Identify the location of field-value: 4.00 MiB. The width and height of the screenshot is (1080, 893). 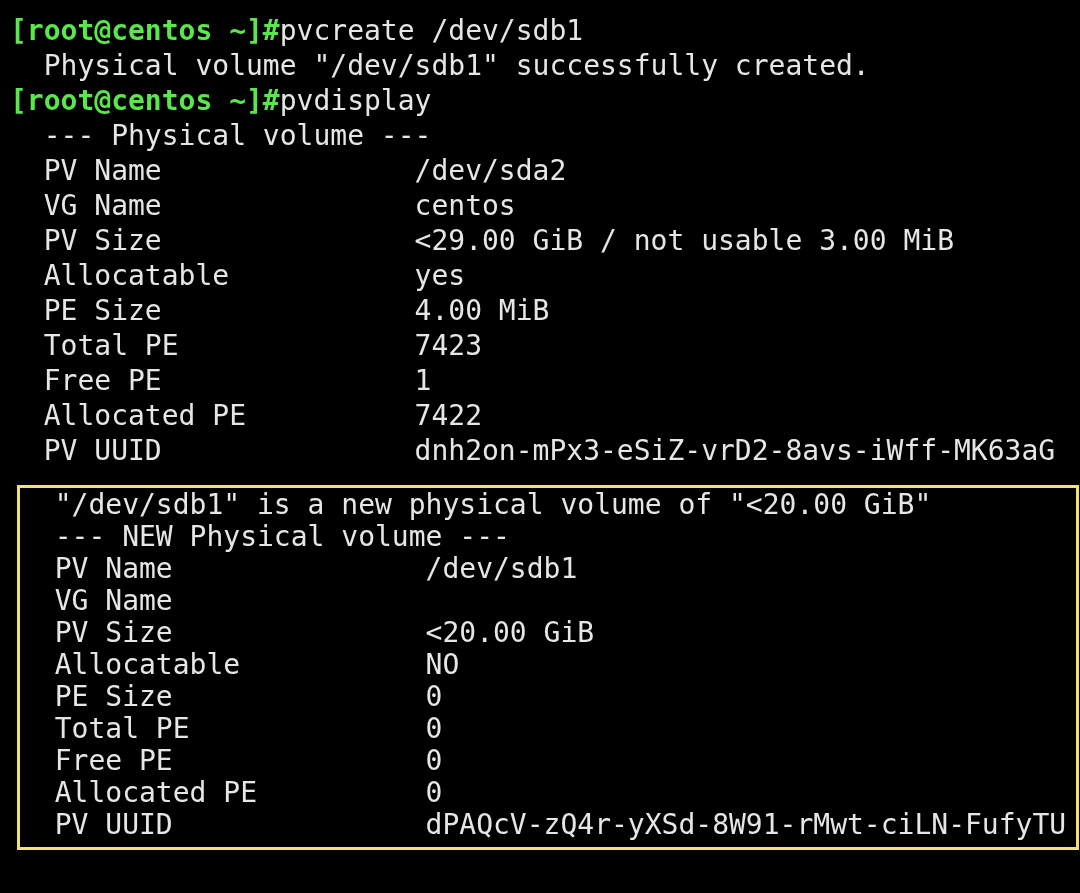
(482, 310).